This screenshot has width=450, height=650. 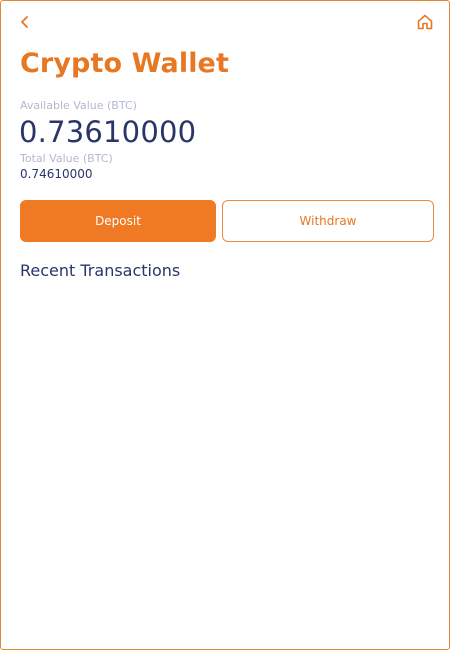 I want to click on home-button, so click(x=425, y=22).